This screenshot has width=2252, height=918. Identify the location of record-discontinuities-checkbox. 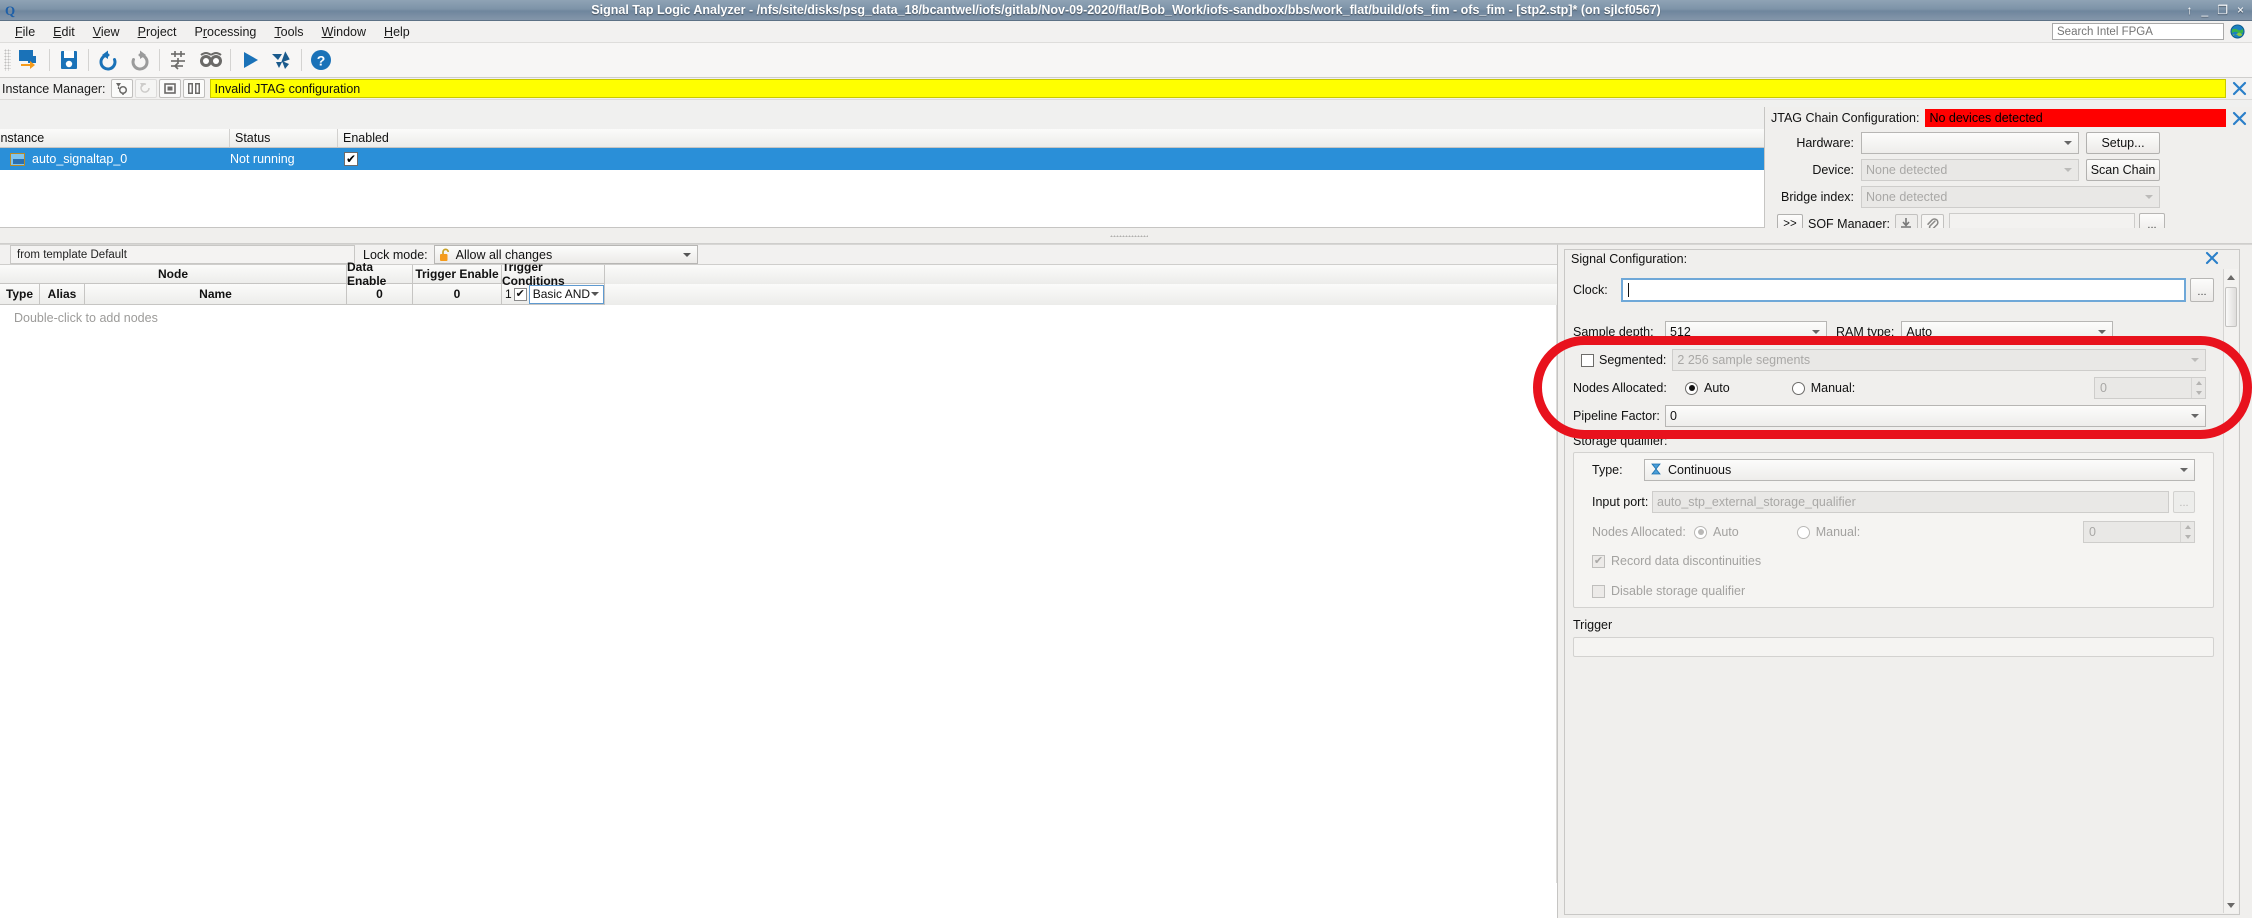
(1598, 561).